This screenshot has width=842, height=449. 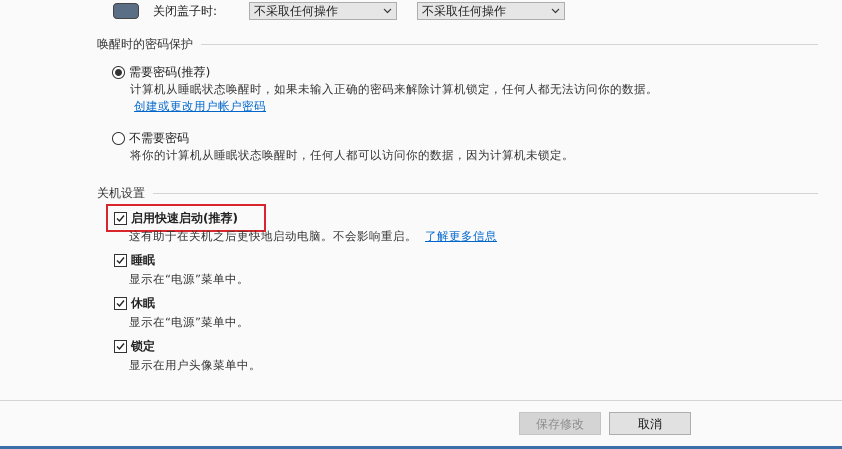 What do you see at coordinates (273, 236) in the screenshot?
I see `checkbox-description: 这有助于在关机之后更快地启动电脑。不会影响重启。` at bounding box center [273, 236].